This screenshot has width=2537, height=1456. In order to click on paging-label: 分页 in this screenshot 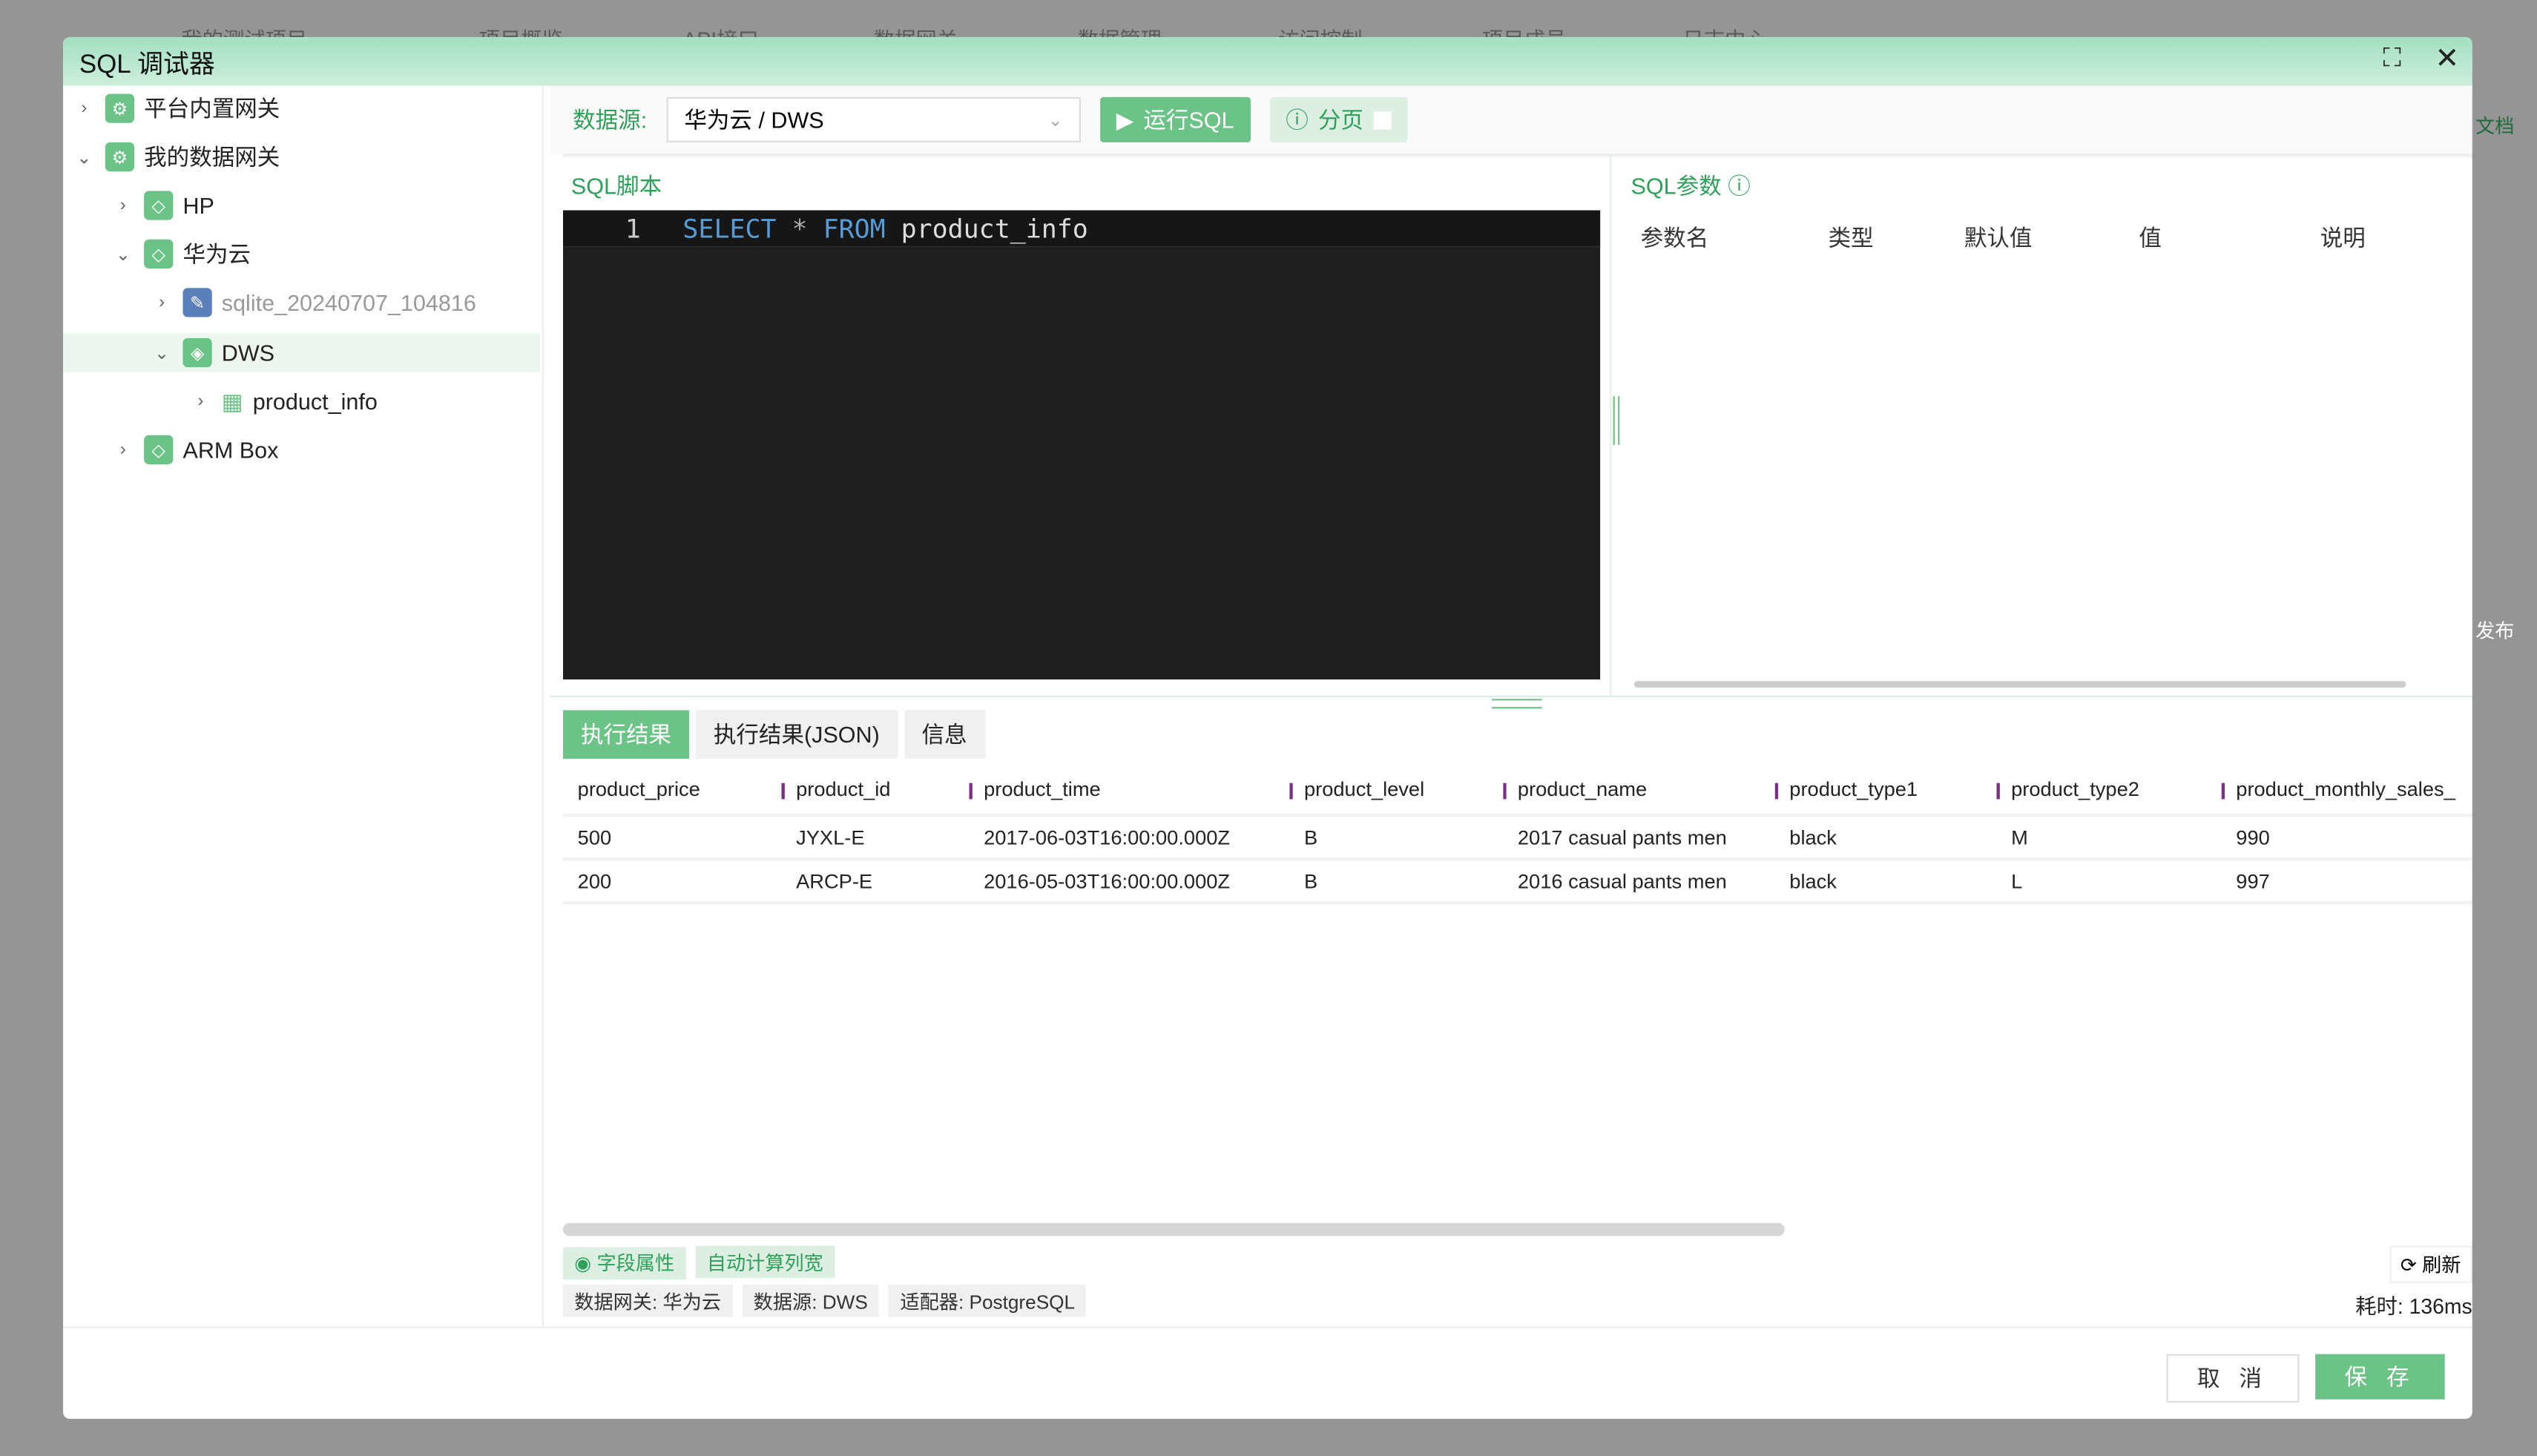, I will do `click(1340, 120)`.